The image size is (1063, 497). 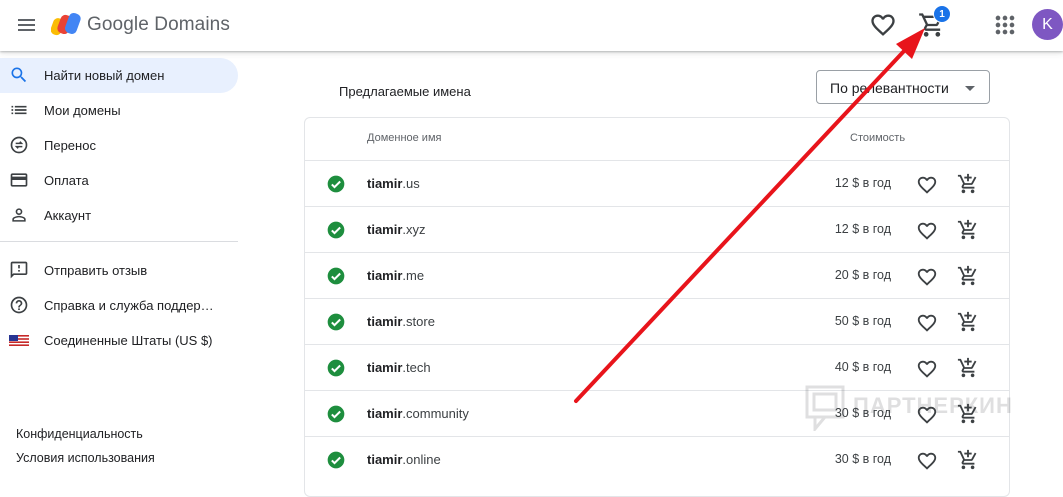 What do you see at coordinates (119, 215) in the screenshot?
I see `sidebar-item-account: Аккаунт` at bounding box center [119, 215].